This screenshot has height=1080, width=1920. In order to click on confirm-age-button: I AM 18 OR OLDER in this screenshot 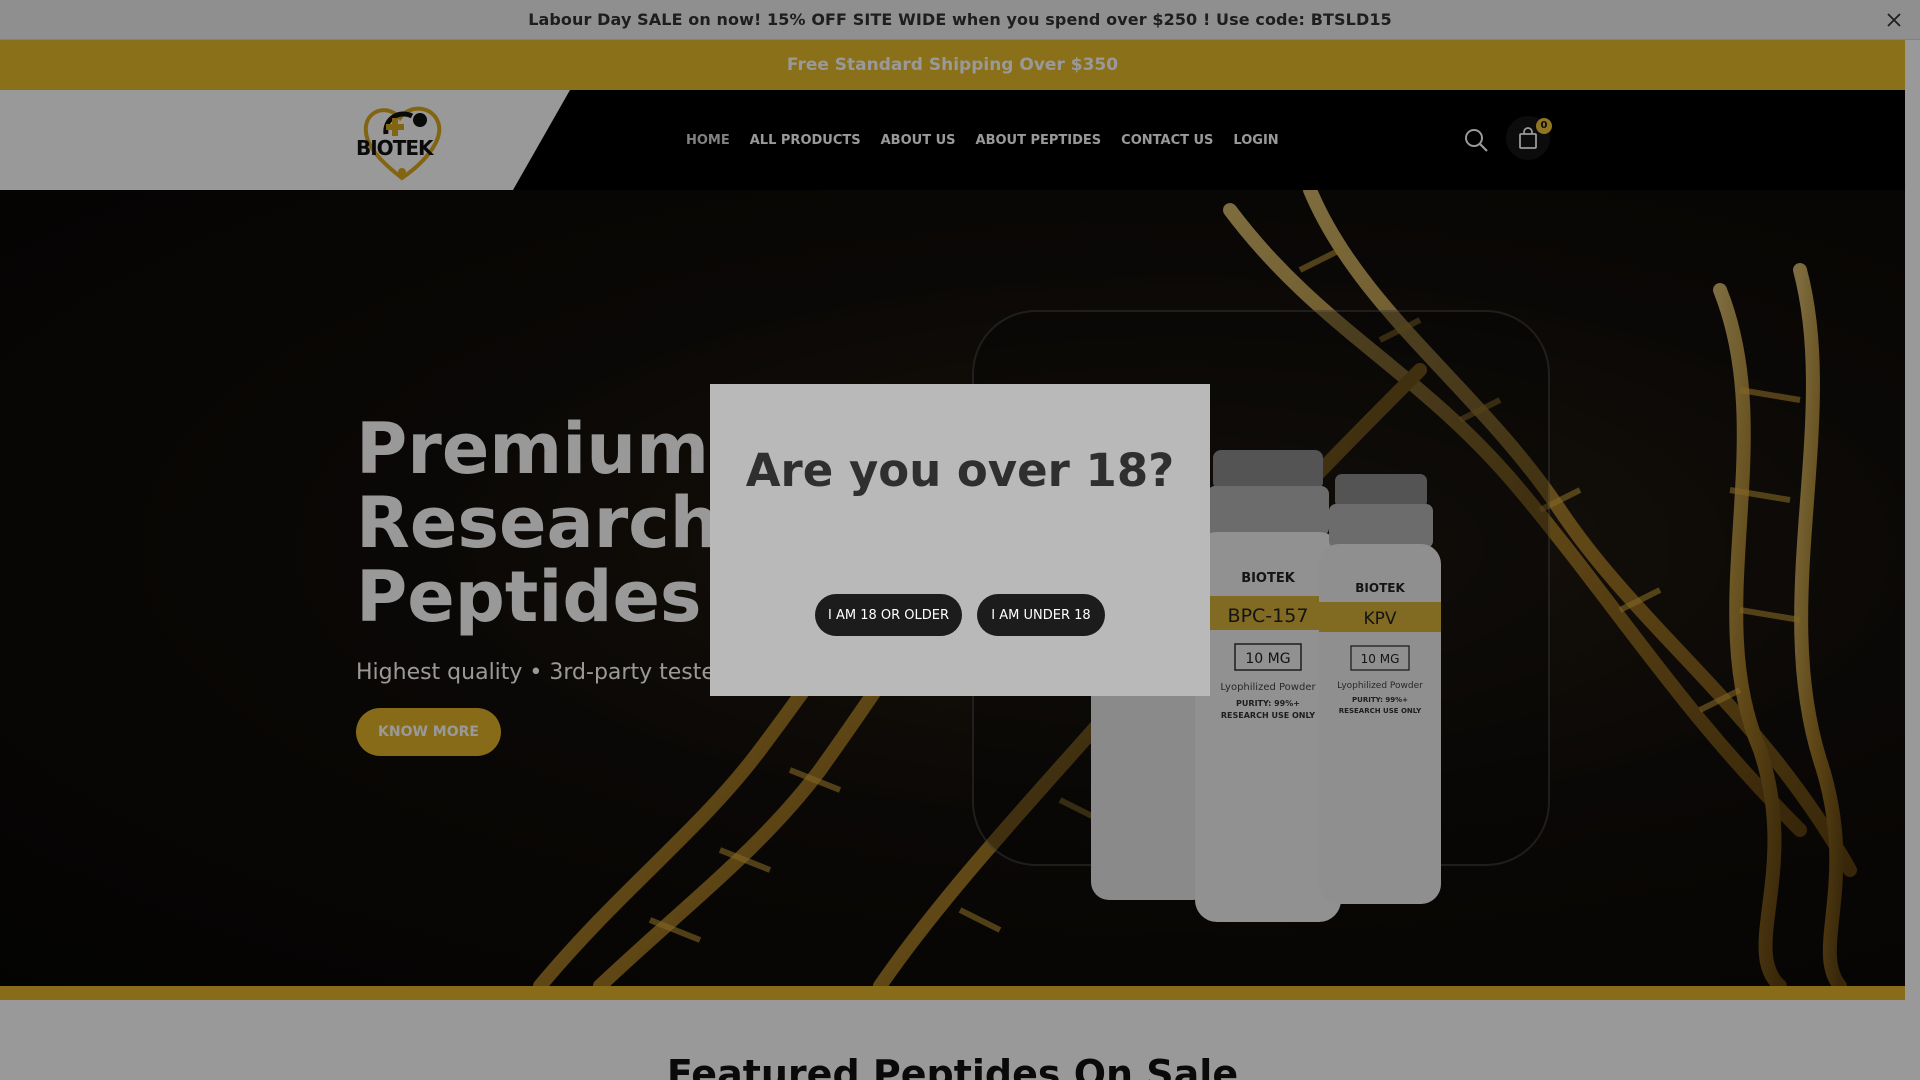, I will do `click(888, 615)`.